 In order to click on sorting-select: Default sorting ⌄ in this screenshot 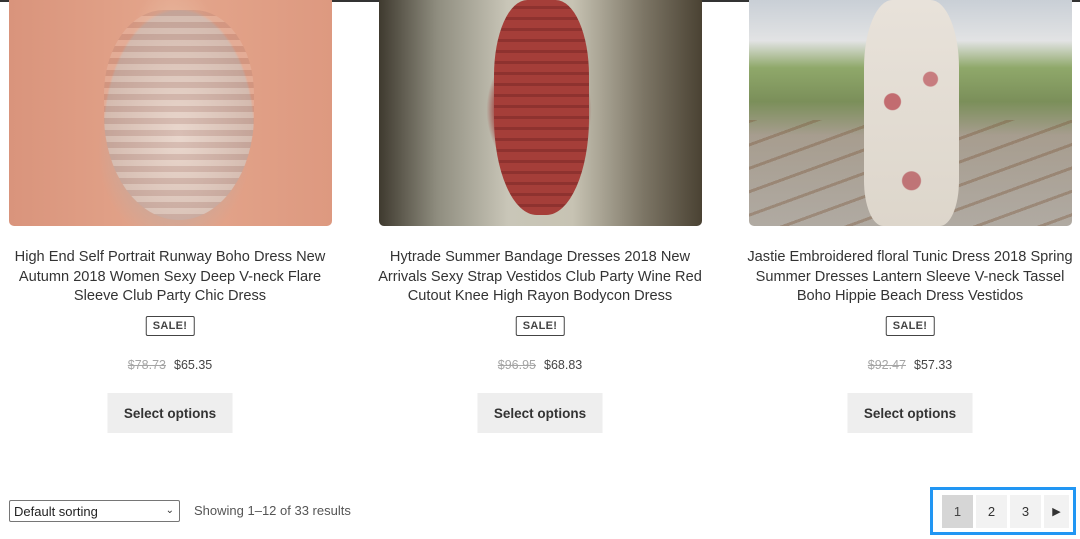, I will do `click(94, 511)`.